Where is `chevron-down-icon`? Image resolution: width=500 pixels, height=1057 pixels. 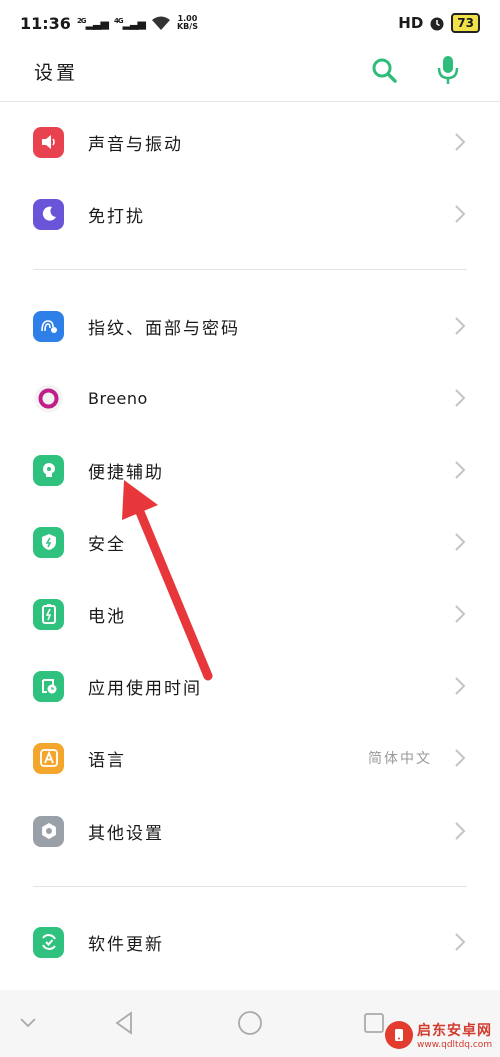
chevron-down-icon is located at coordinates (28, 1023).